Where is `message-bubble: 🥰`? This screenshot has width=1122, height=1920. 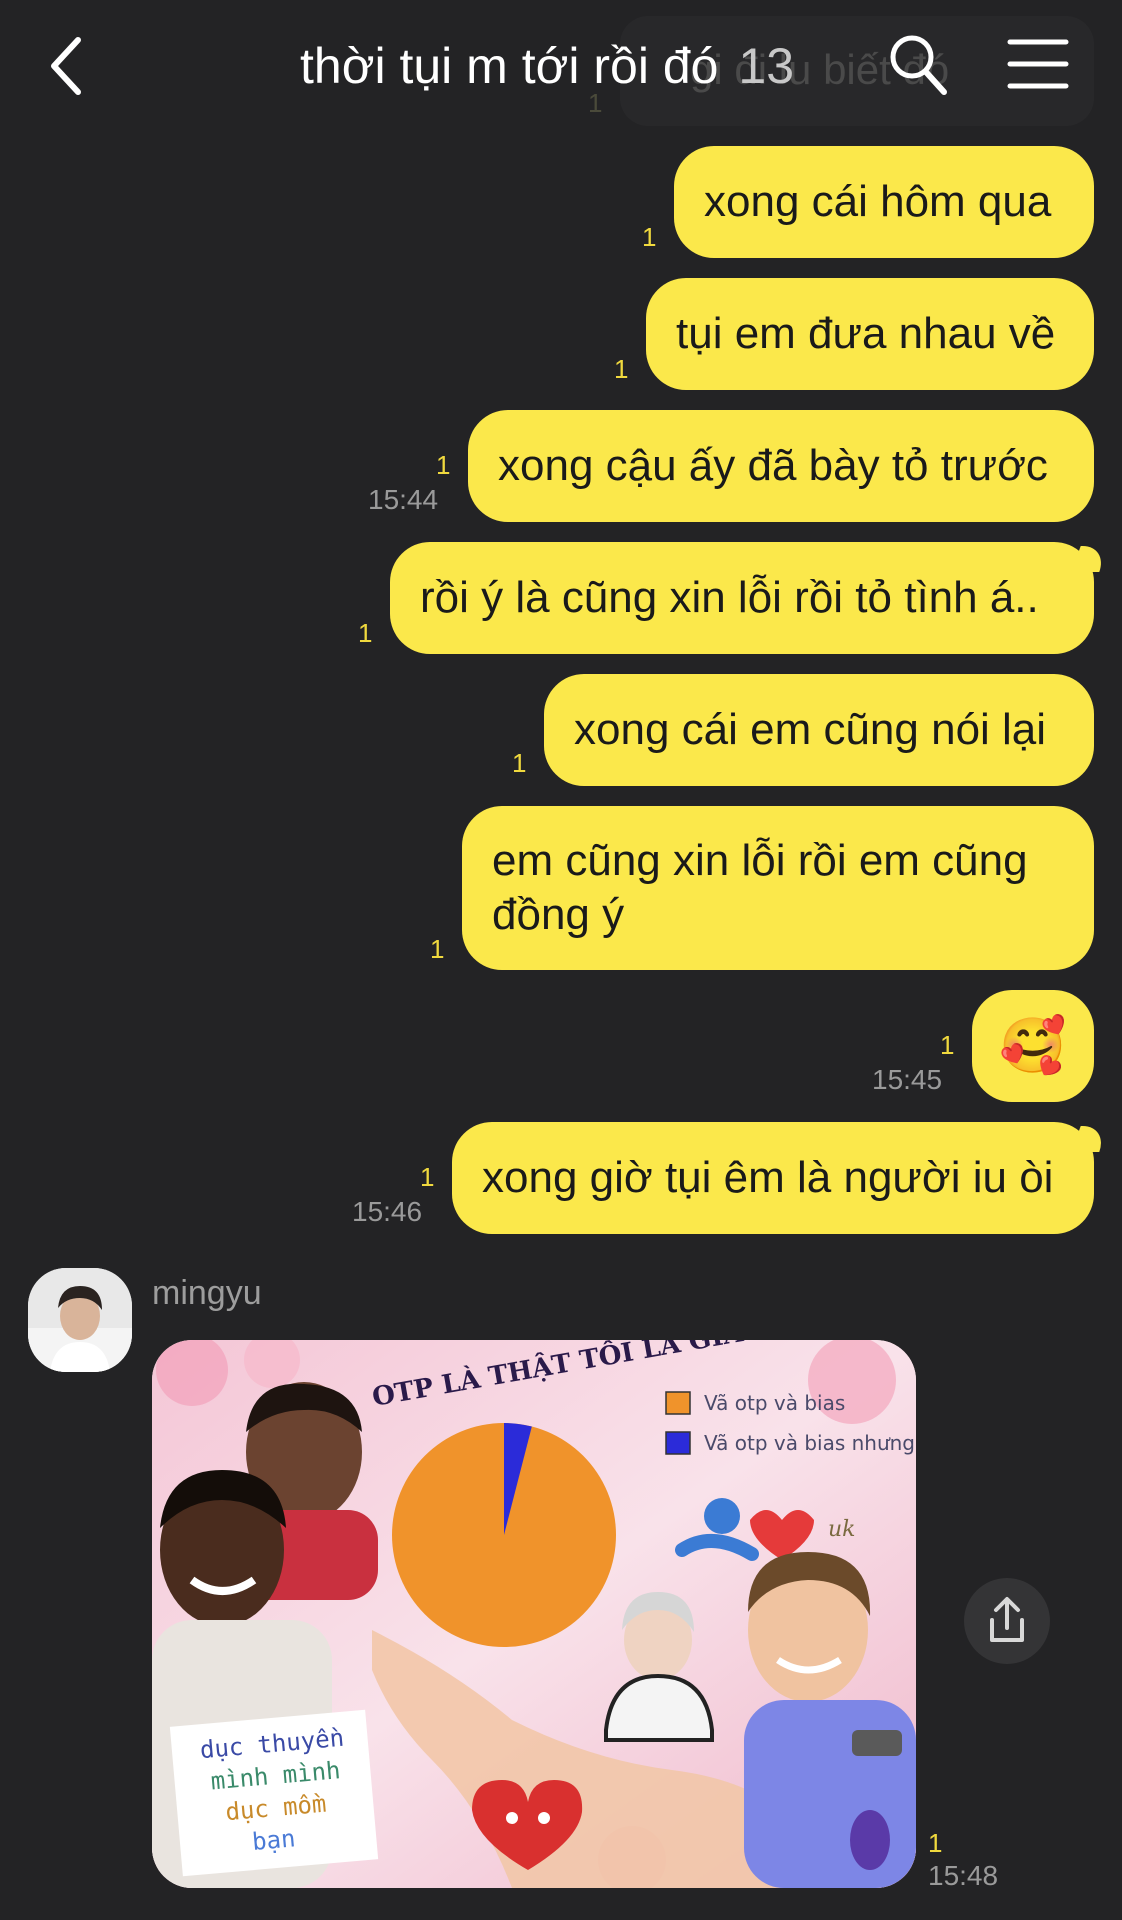 message-bubble: 🥰 is located at coordinates (1033, 1046).